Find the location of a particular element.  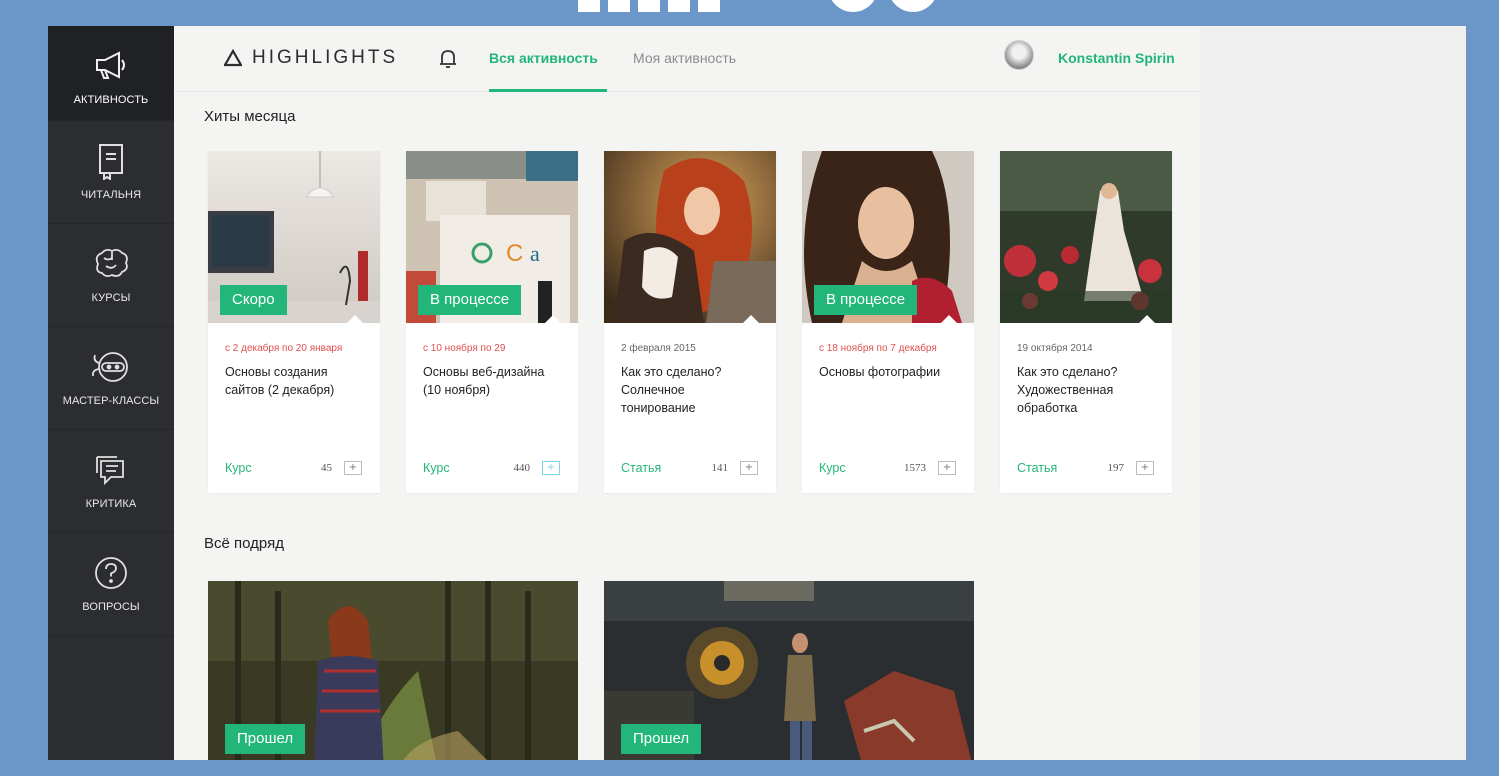

sidebar-item-activity: Активность is located at coordinates (111, 73).